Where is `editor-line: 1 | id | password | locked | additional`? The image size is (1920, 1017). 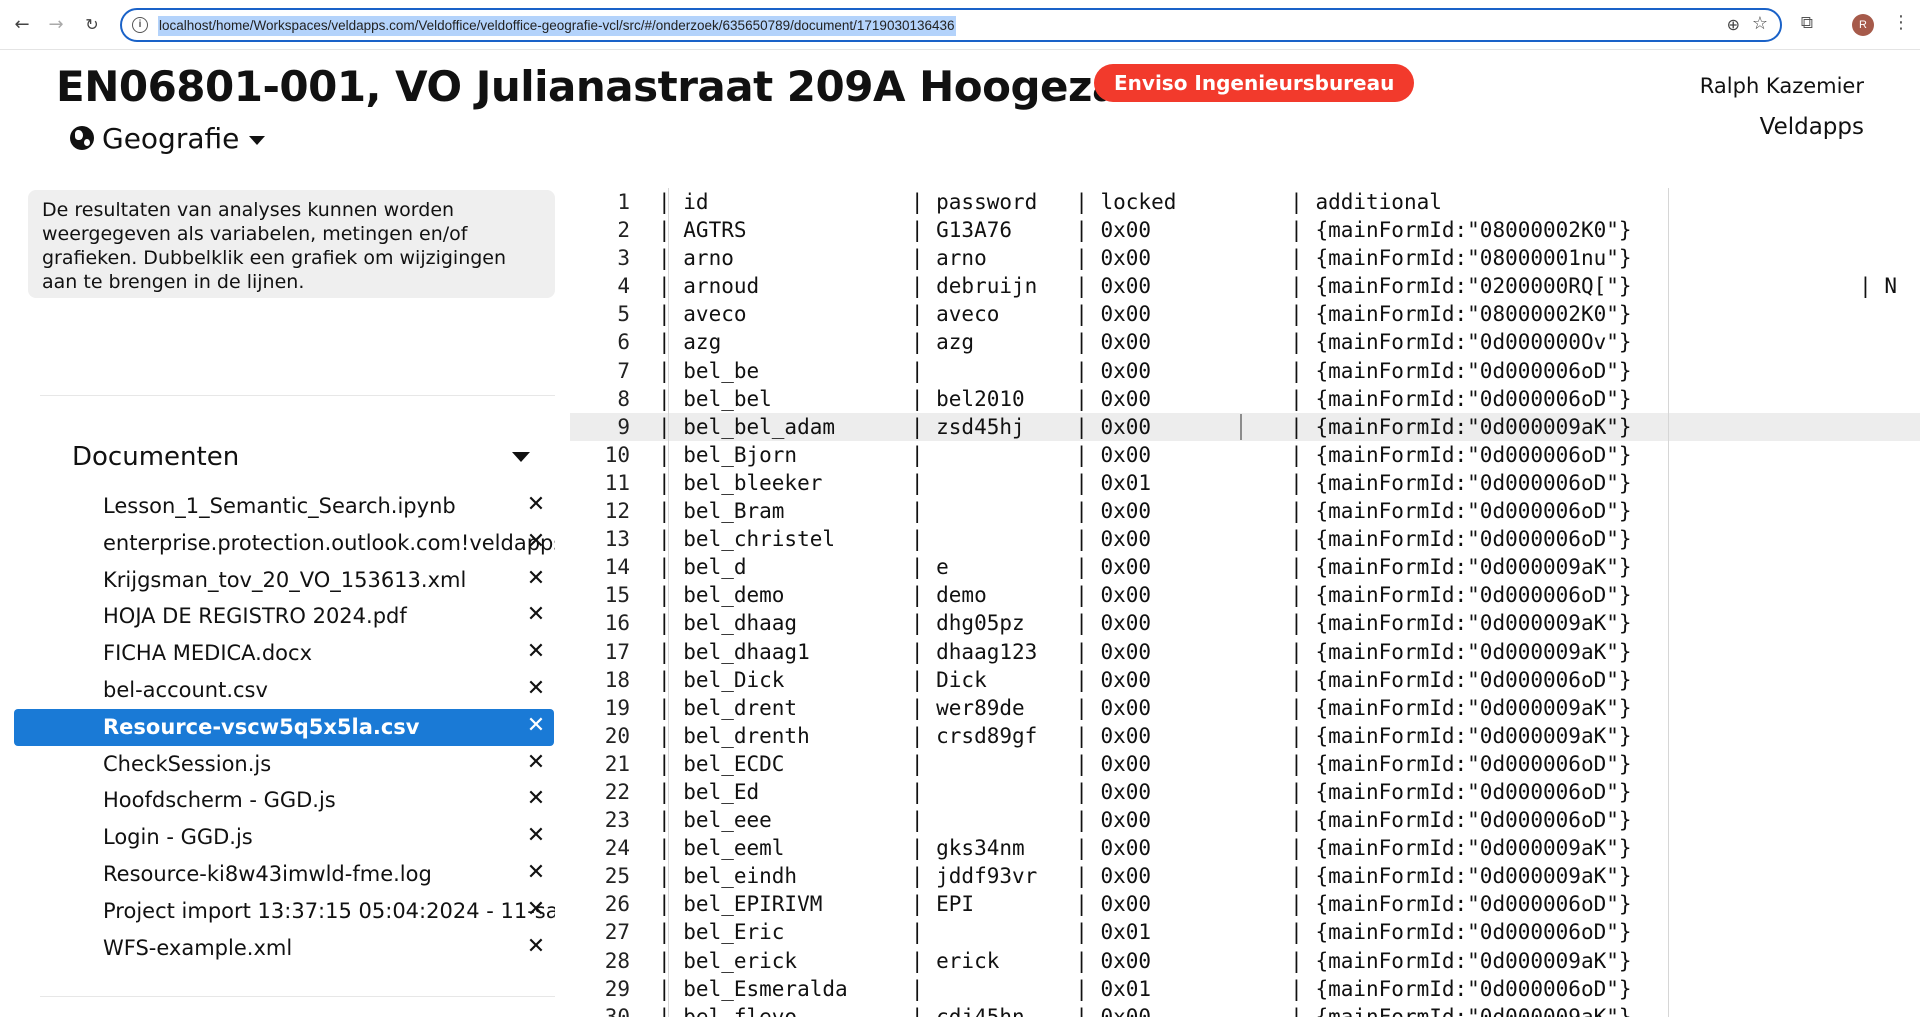 editor-line: 1 | id | password | locked | additional is located at coordinates (1245, 202).